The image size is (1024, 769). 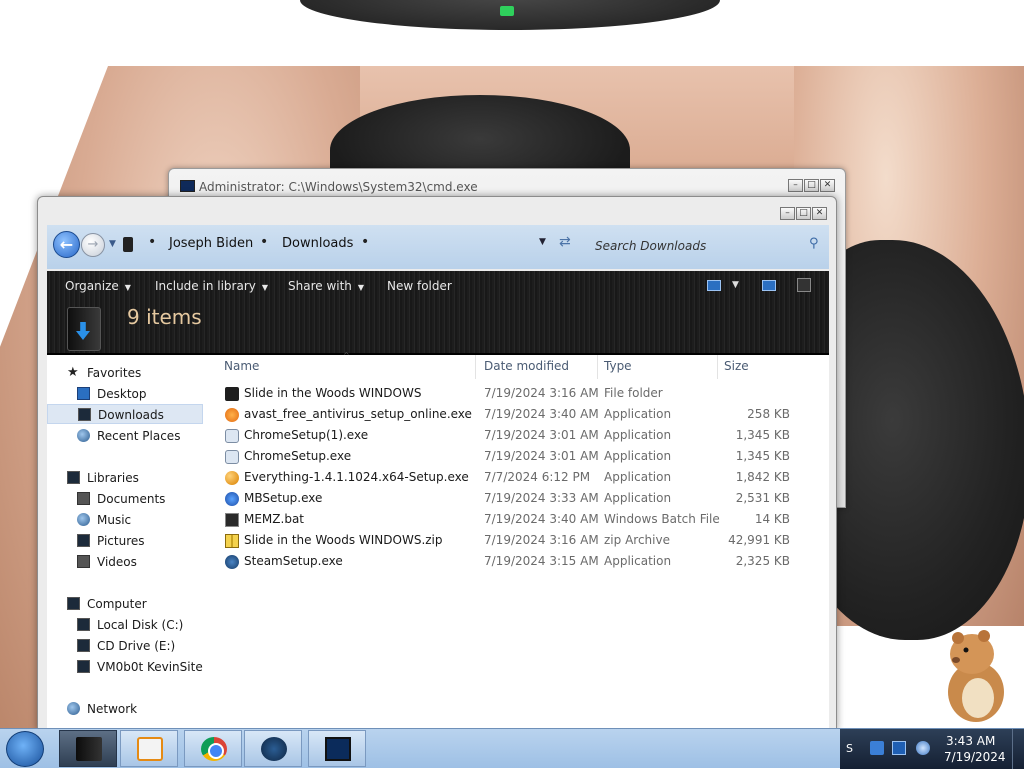 I want to click on file-name: Slide in the Woods WINDOWS, so click(x=333, y=393).